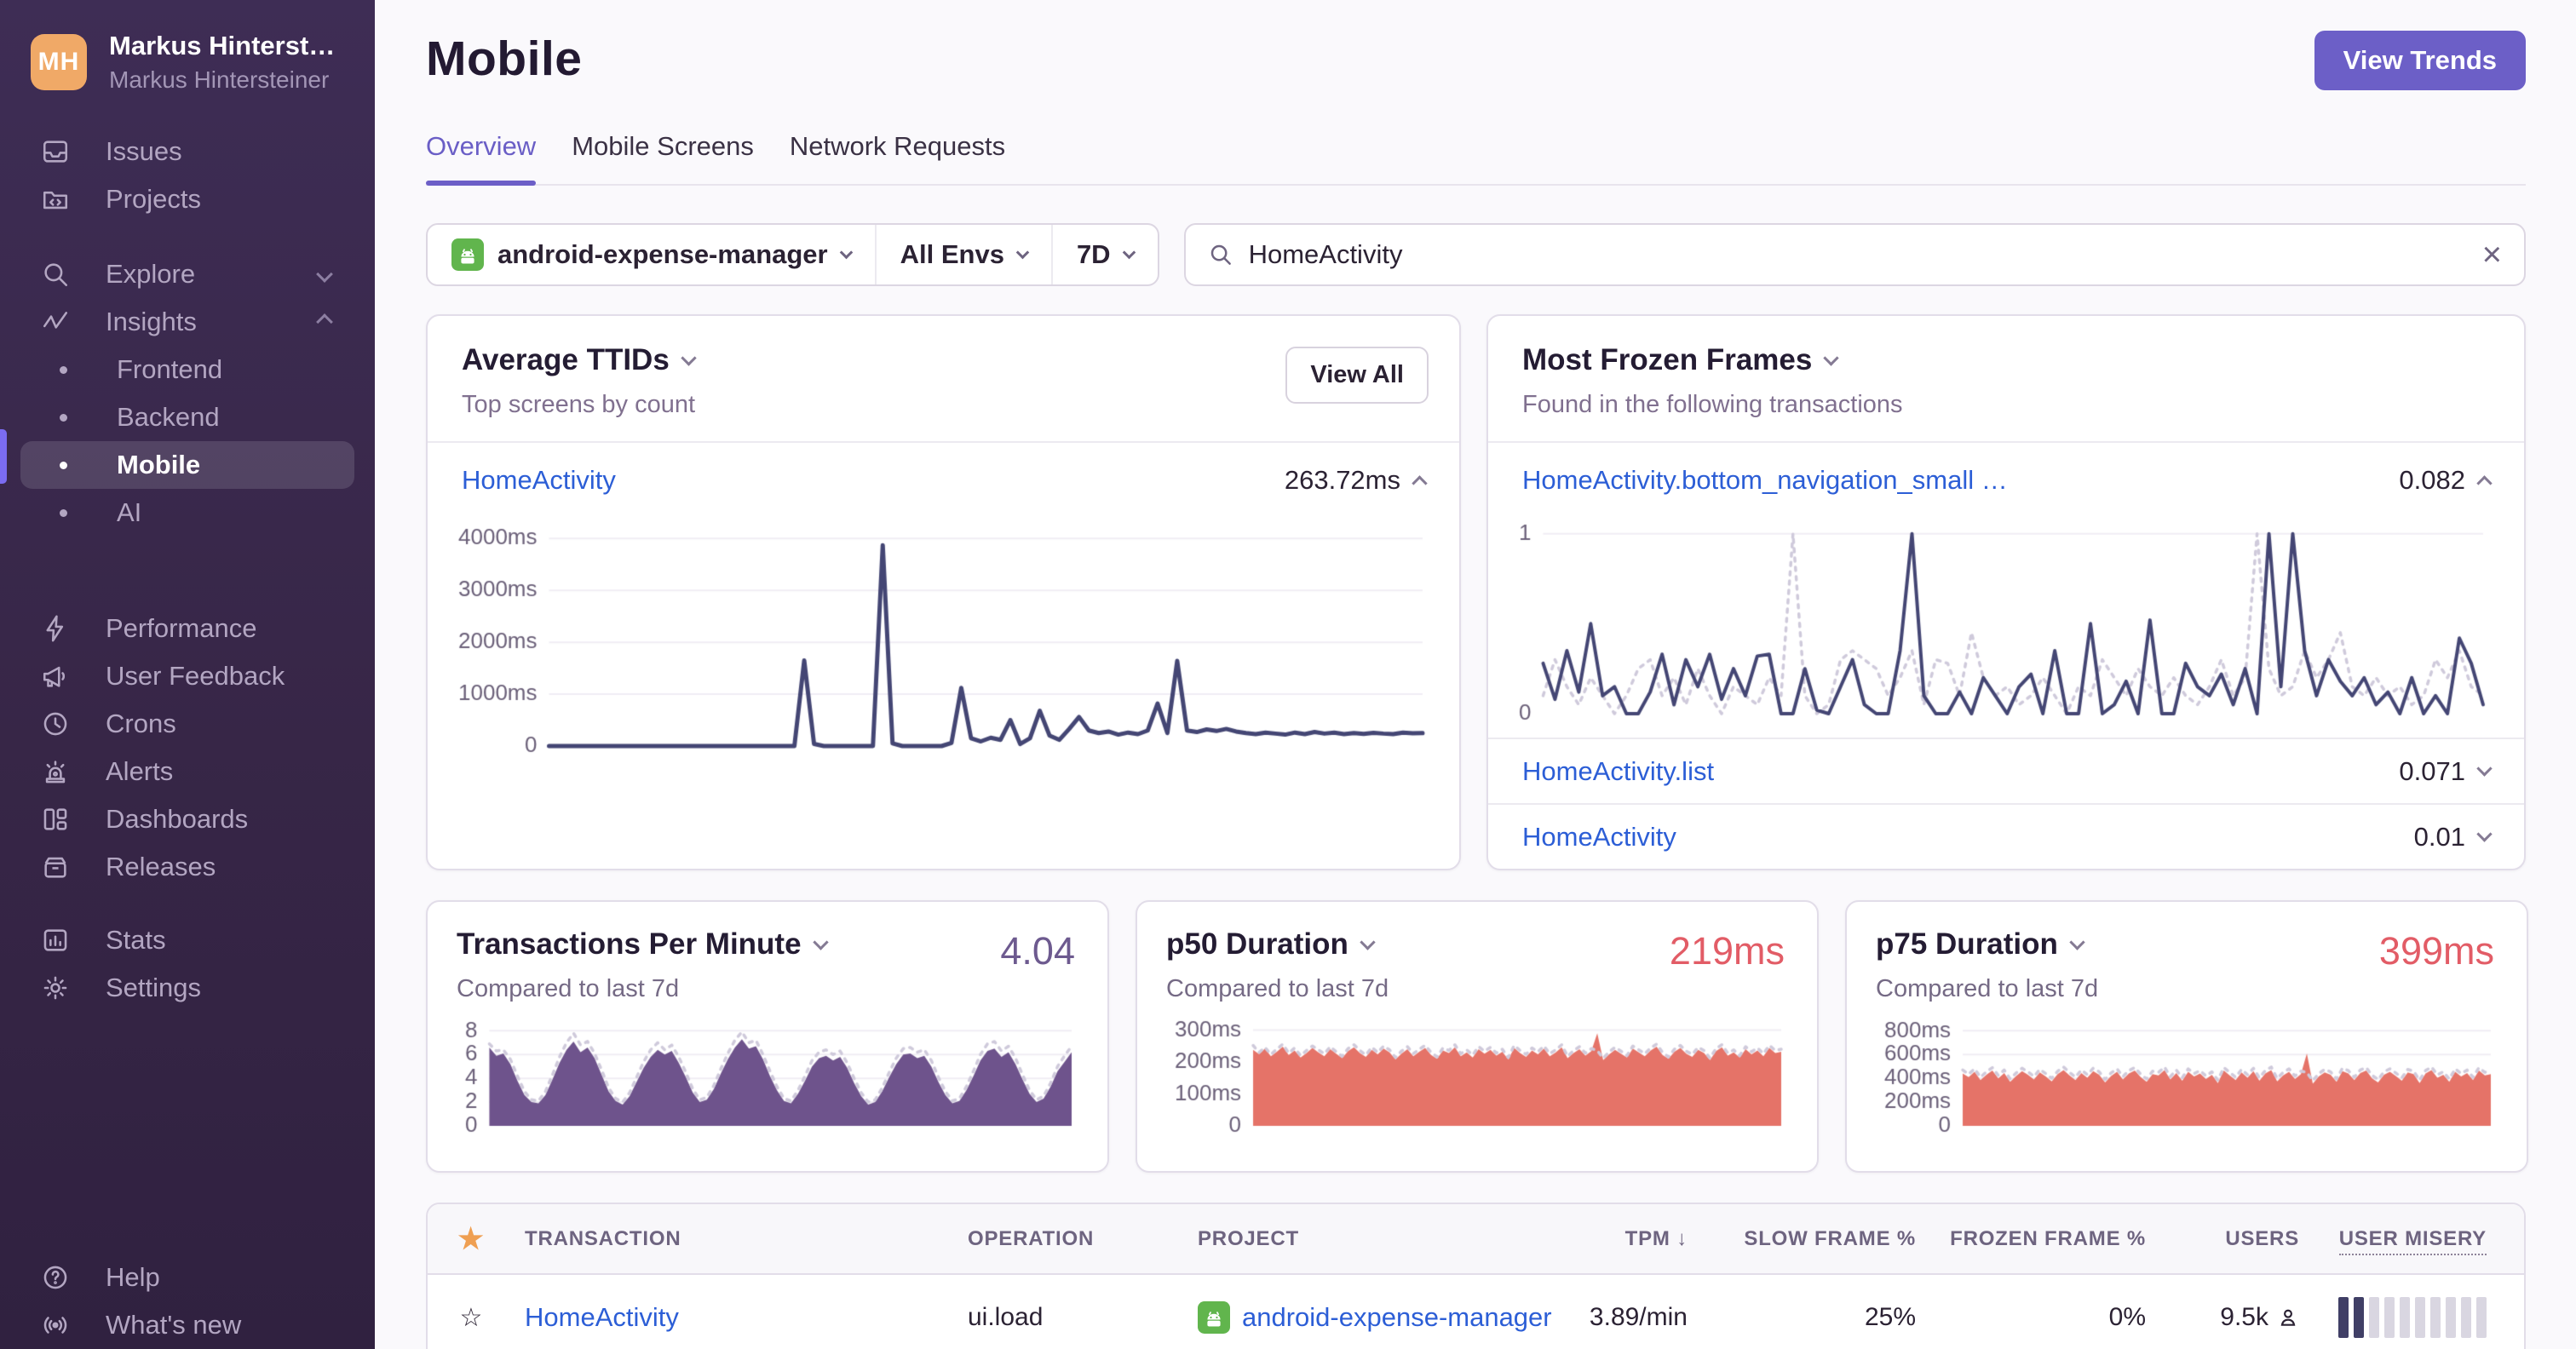 Image resolution: width=2576 pixels, height=1349 pixels. I want to click on sidebar-item-insights: Insights, so click(187, 322).